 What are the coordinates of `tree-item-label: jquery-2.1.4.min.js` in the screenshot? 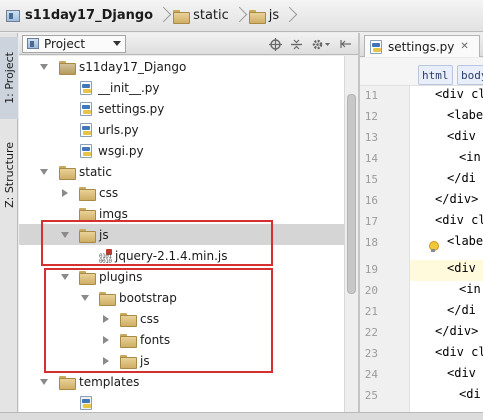 It's located at (171, 255).